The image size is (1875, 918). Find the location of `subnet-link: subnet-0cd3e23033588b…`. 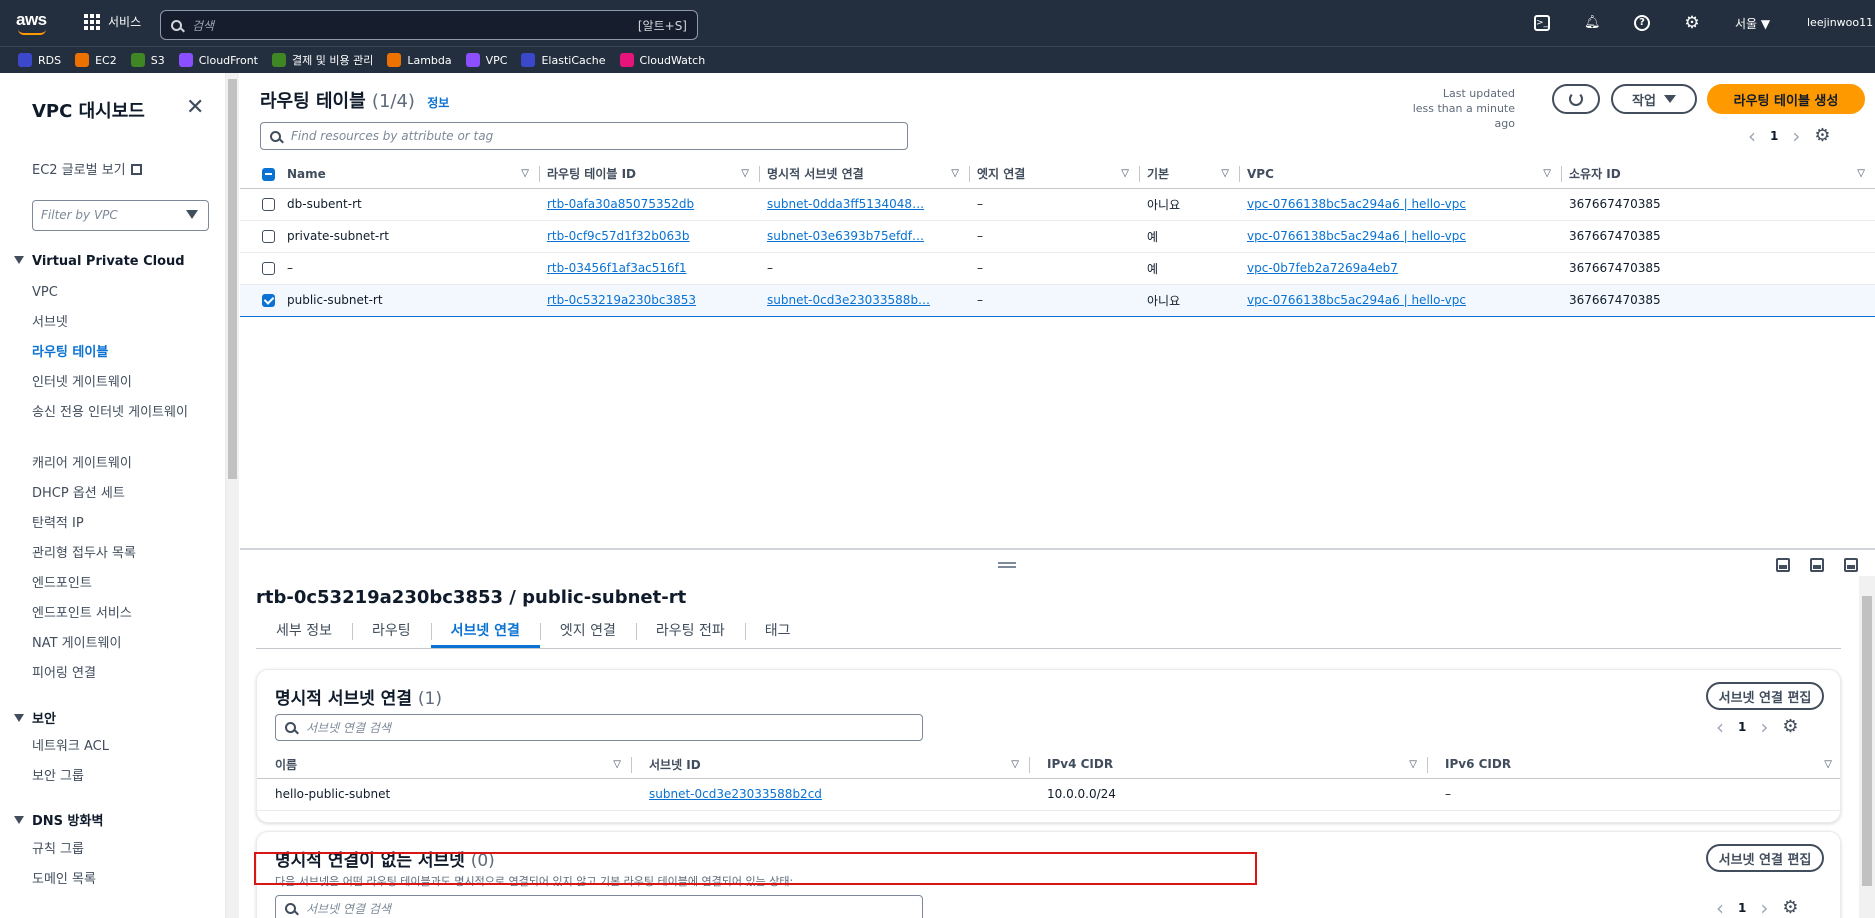

subnet-link: subnet-0cd3e23033588b… is located at coordinates (848, 300).